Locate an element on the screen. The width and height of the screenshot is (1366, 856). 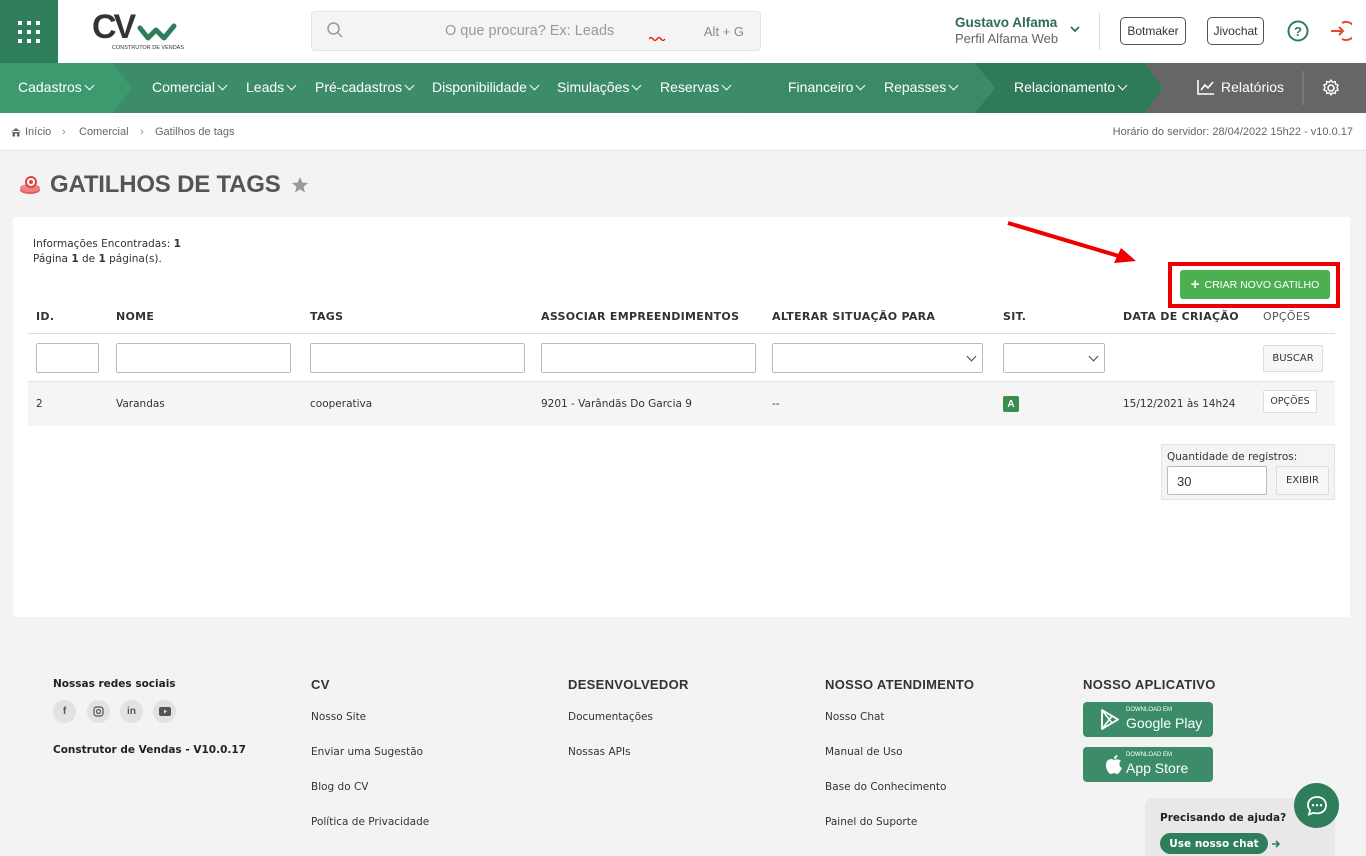
user-profile: Perfil Alfama Web is located at coordinates (1007, 38).